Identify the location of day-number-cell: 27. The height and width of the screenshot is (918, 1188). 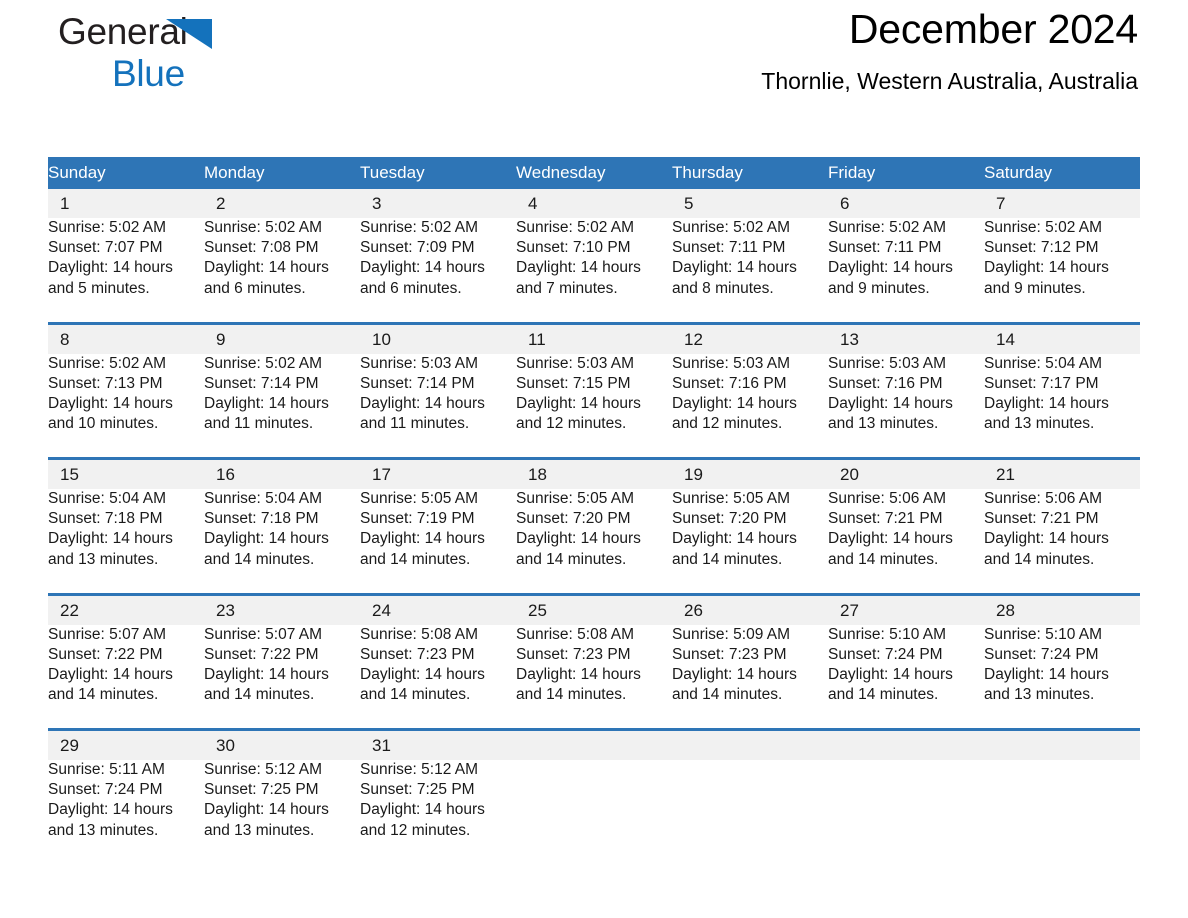
(906, 608).